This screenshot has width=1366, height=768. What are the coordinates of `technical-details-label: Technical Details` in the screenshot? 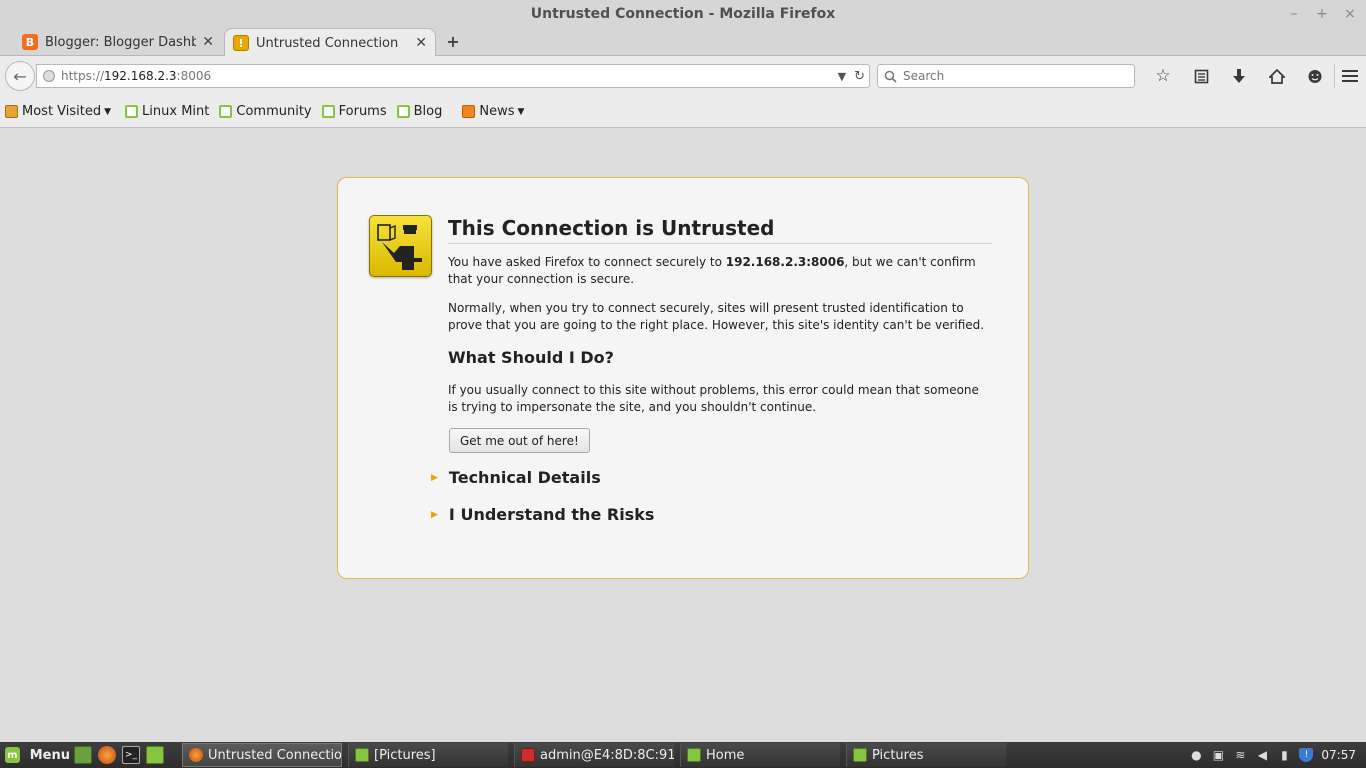 It's located at (524, 477).